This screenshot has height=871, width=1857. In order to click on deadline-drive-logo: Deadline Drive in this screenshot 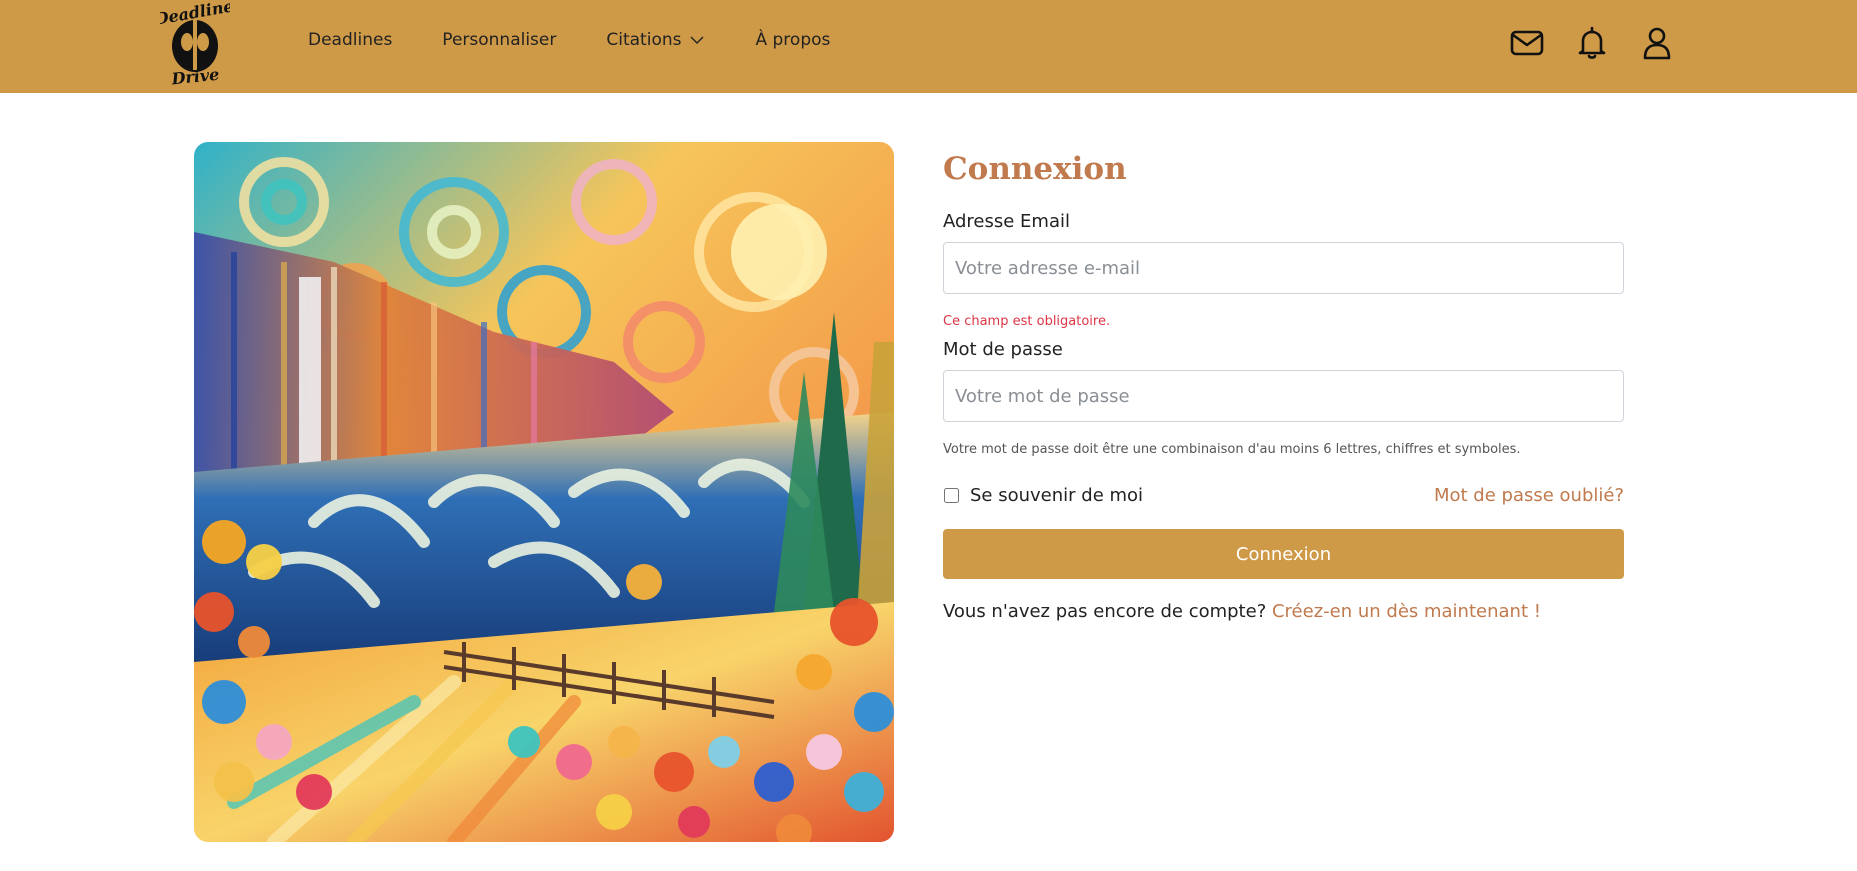, I will do `click(195, 44)`.